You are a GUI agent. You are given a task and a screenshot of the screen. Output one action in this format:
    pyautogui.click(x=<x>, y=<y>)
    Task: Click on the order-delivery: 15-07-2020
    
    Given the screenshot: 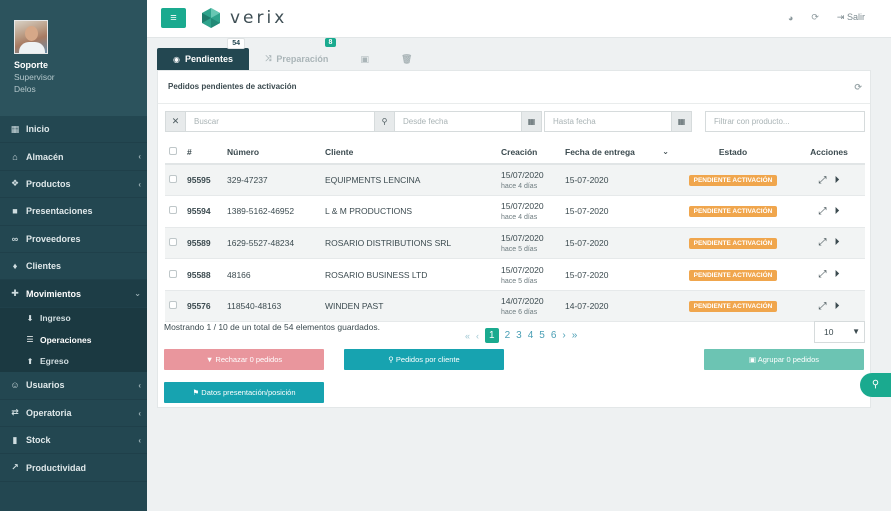 What is the action you would take?
    pyautogui.click(x=617, y=180)
    